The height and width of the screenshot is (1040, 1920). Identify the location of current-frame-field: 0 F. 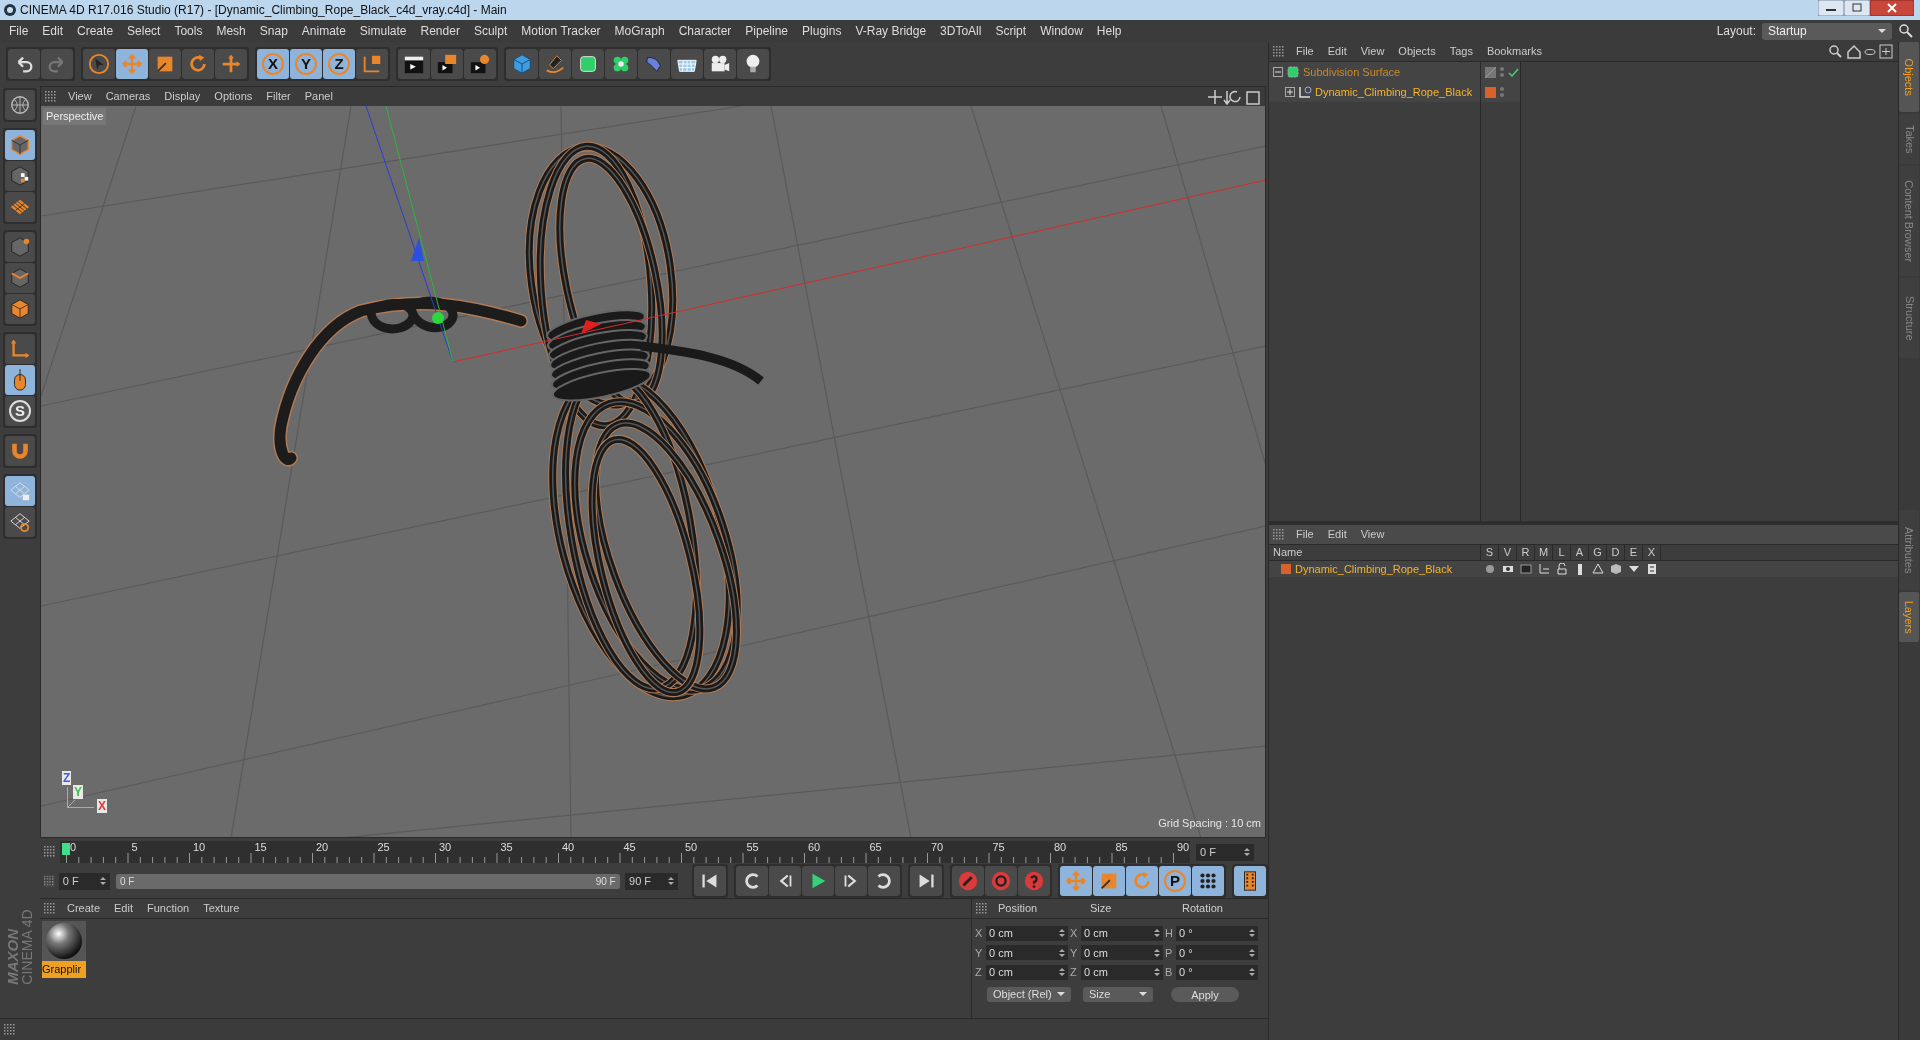
(1225, 852).